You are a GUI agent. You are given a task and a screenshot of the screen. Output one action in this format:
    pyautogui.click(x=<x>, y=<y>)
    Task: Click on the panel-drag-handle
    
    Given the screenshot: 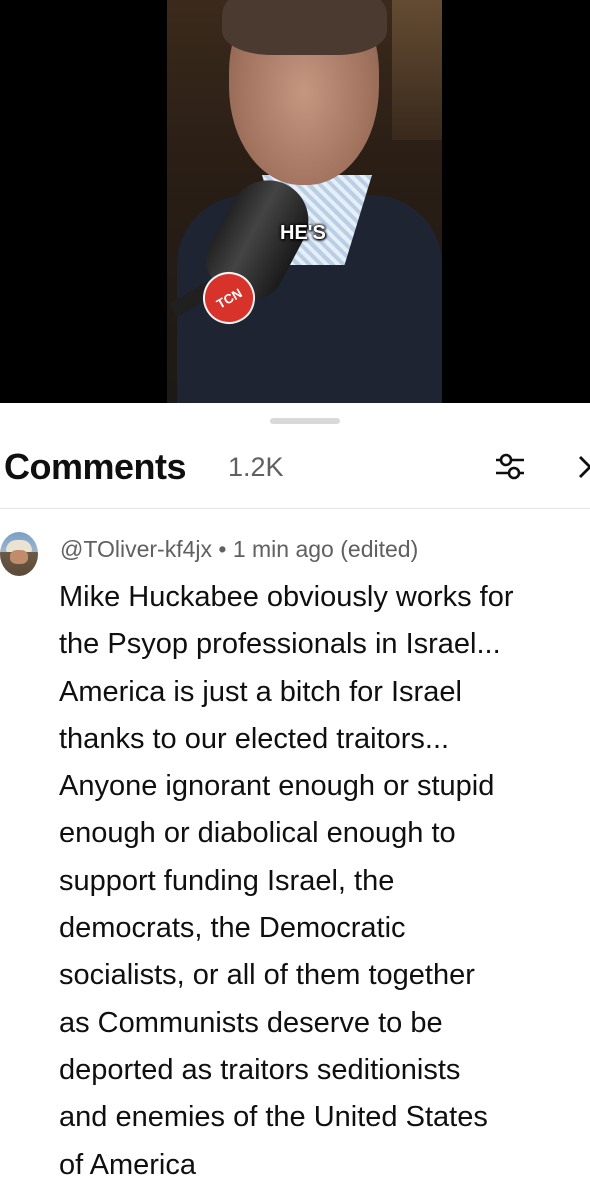 What is the action you would take?
    pyautogui.click(x=305, y=421)
    